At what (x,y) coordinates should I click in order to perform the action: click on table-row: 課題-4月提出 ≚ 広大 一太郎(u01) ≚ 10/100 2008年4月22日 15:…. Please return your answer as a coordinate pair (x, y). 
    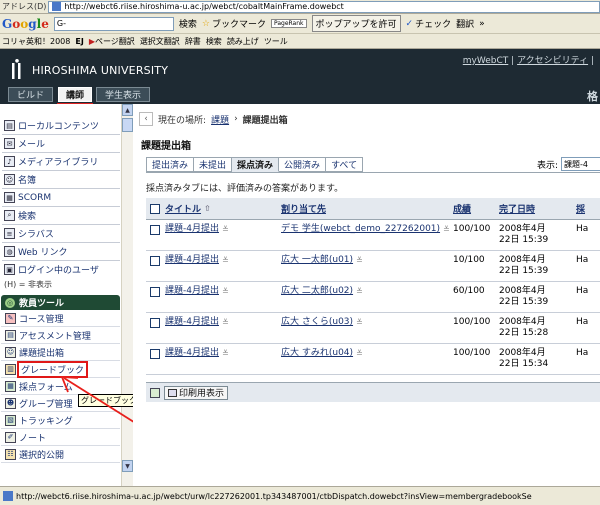
    Looking at the image, I should click on (373, 266).